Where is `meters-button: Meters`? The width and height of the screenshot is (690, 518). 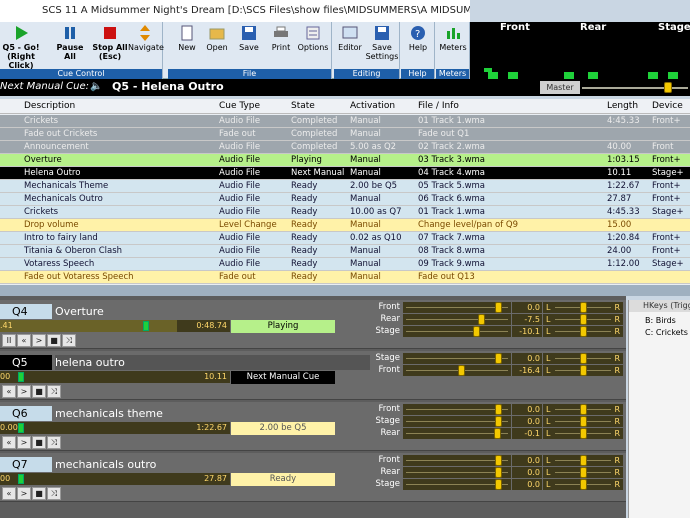 meters-button: Meters is located at coordinates (453, 45).